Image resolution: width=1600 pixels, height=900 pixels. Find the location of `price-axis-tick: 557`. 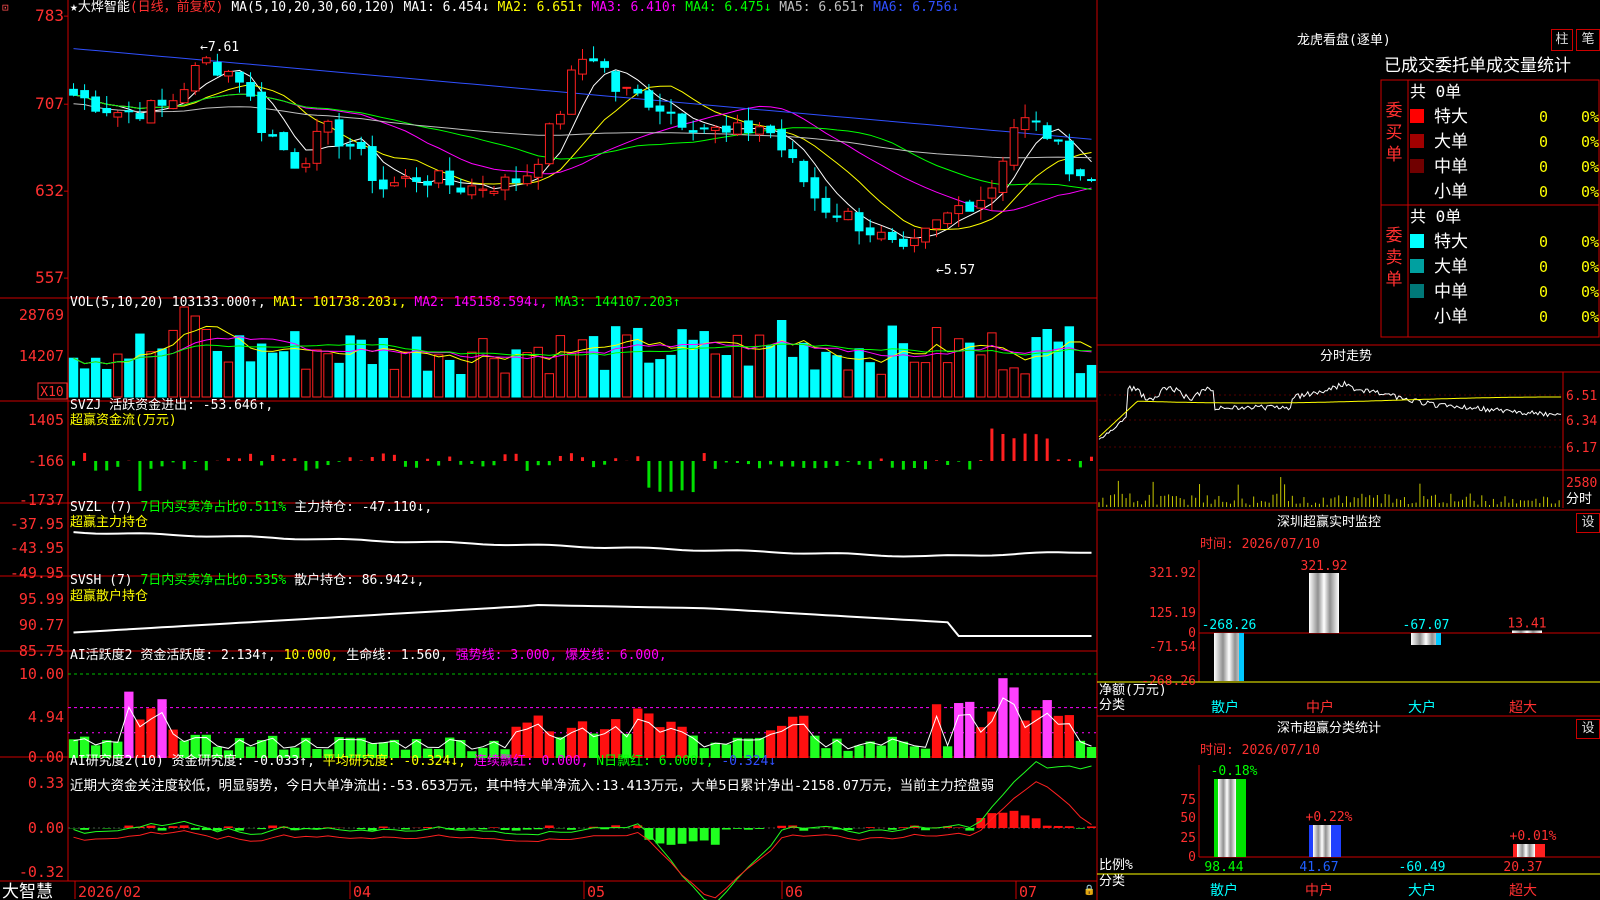

price-axis-tick: 557 is located at coordinates (49, 277).